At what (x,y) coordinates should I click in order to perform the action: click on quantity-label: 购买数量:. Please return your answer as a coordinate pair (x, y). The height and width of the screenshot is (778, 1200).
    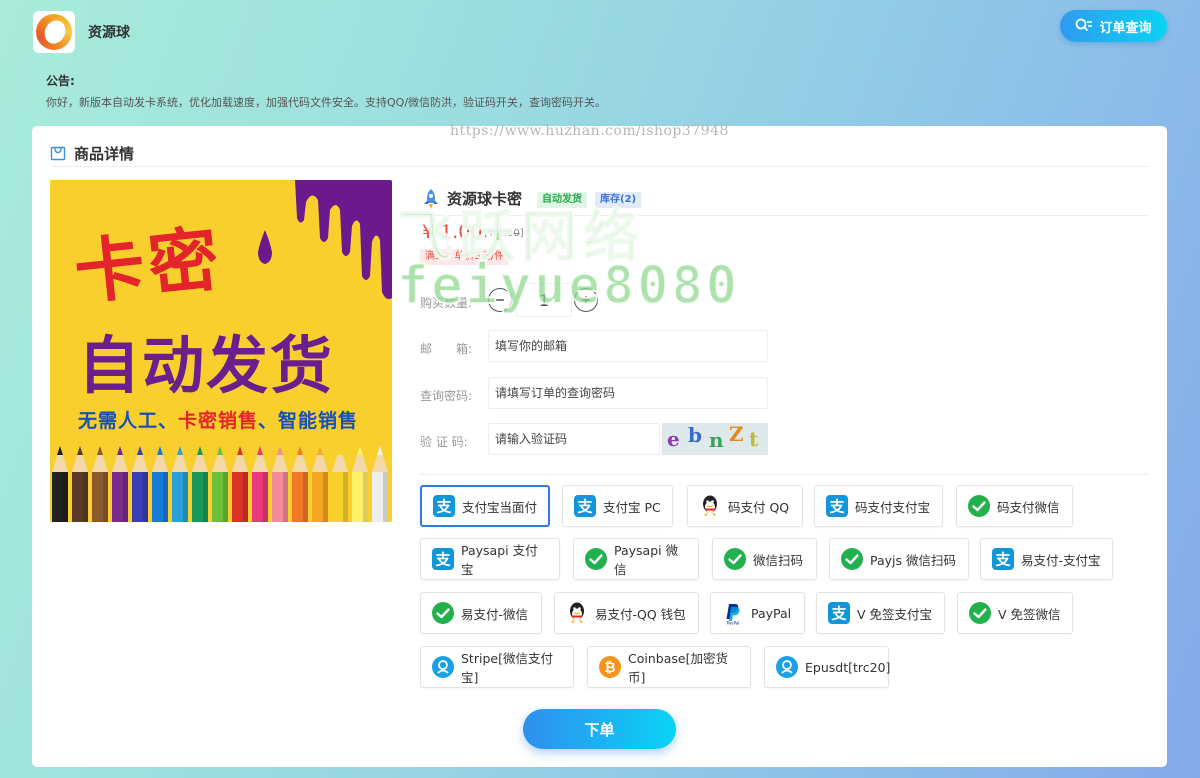
    Looking at the image, I should click on (446, 303).